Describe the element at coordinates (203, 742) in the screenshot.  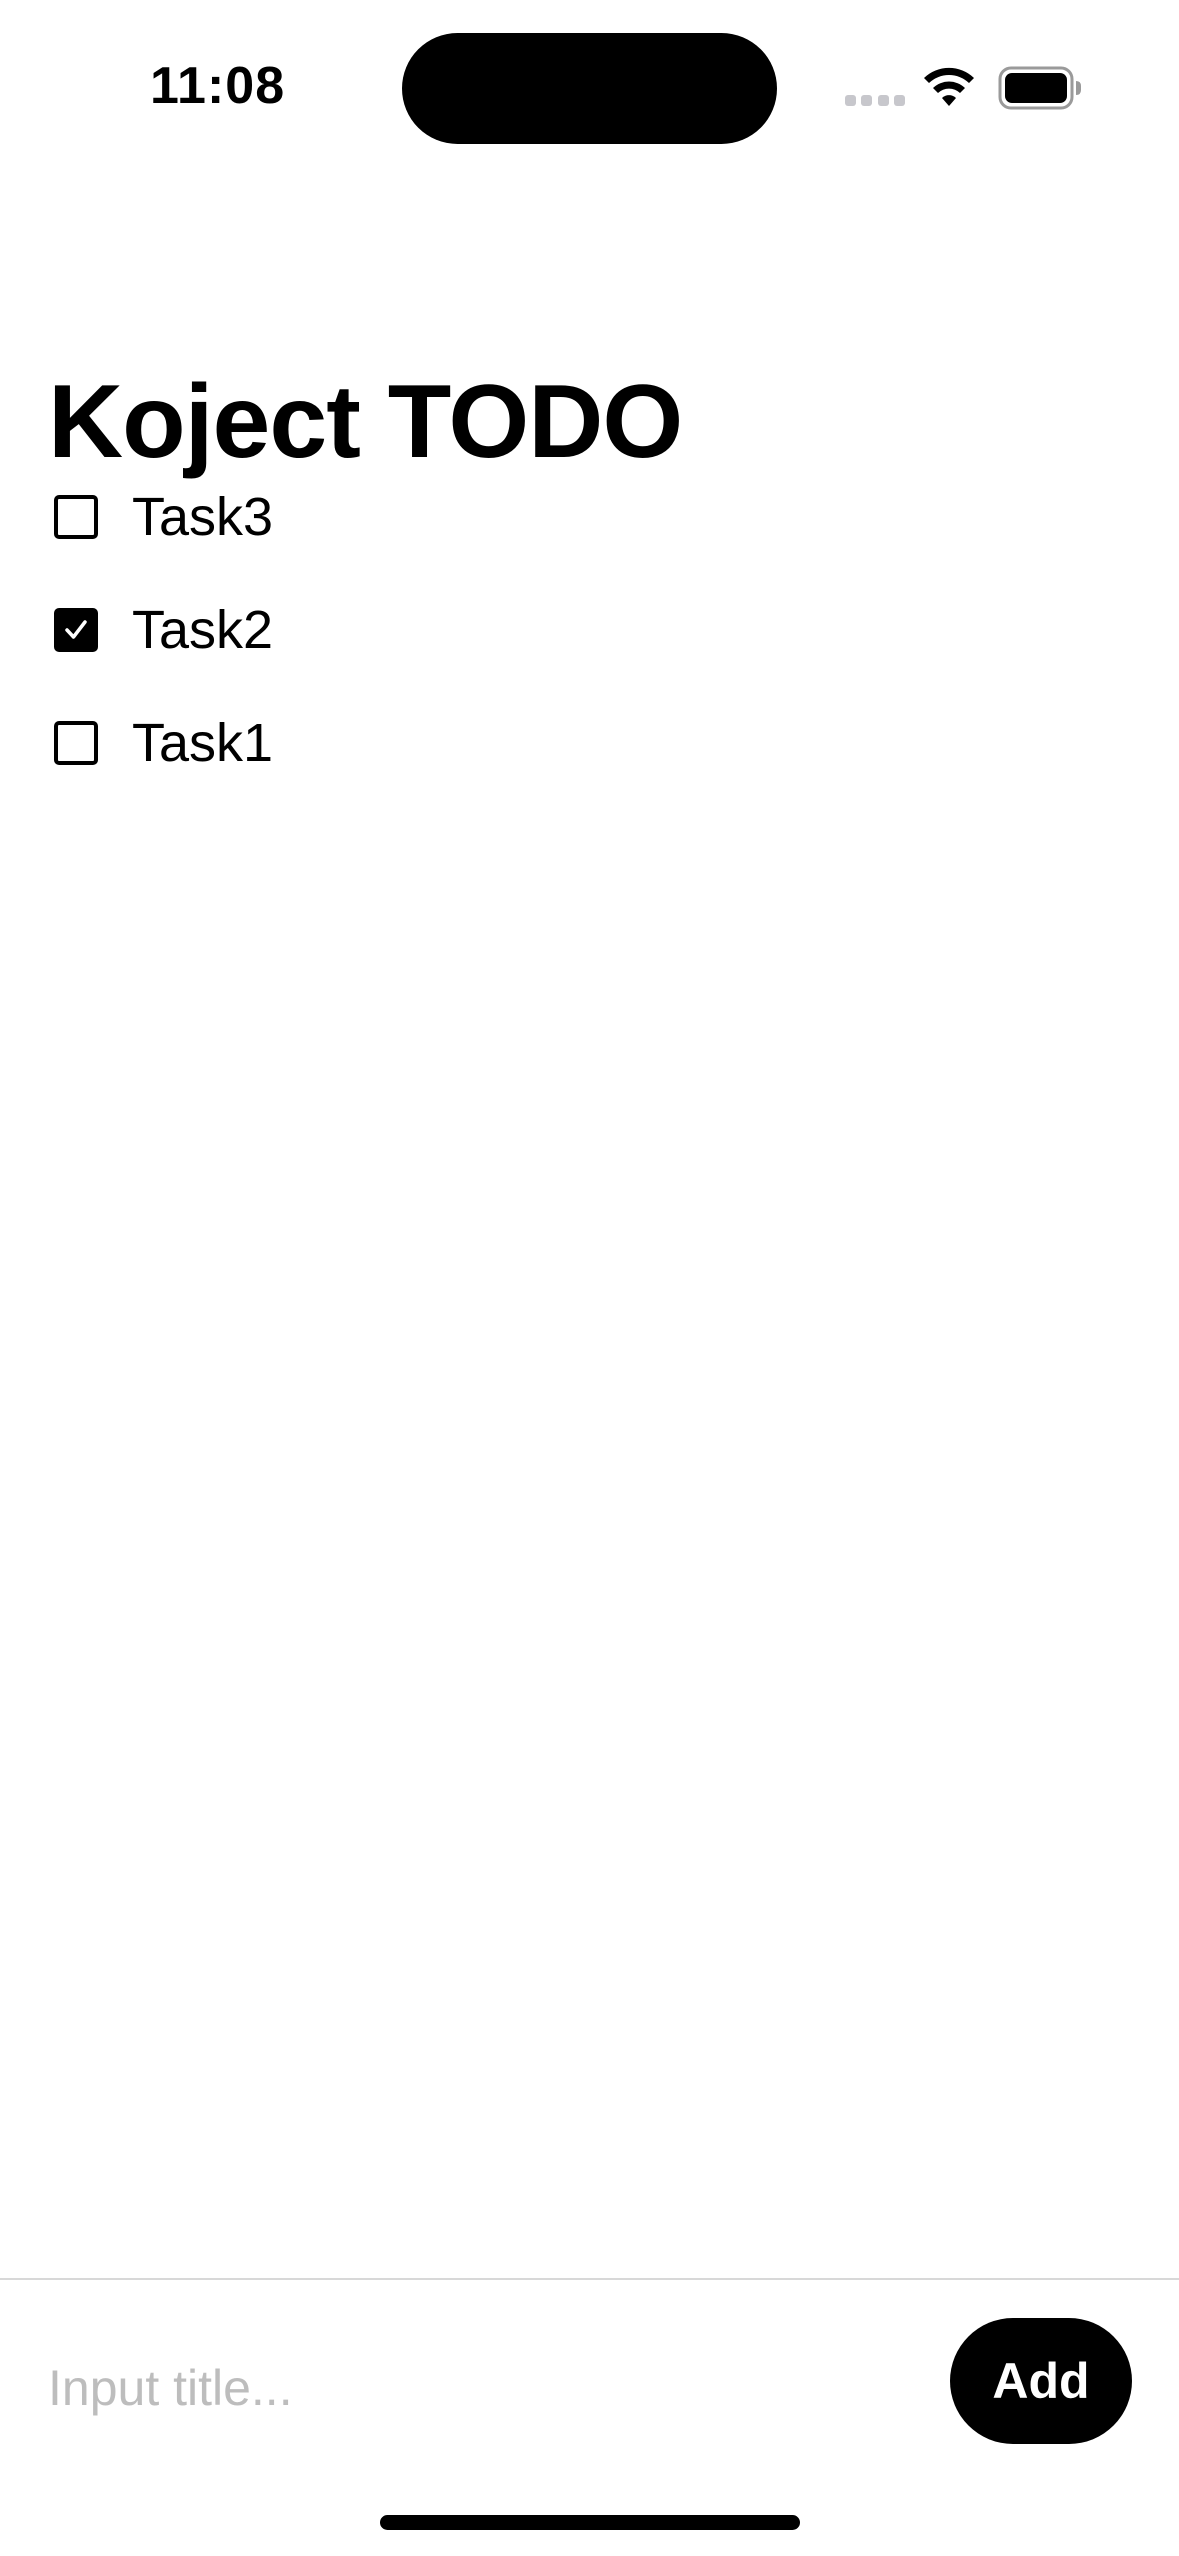
I see `task-label: Task1` at that location.